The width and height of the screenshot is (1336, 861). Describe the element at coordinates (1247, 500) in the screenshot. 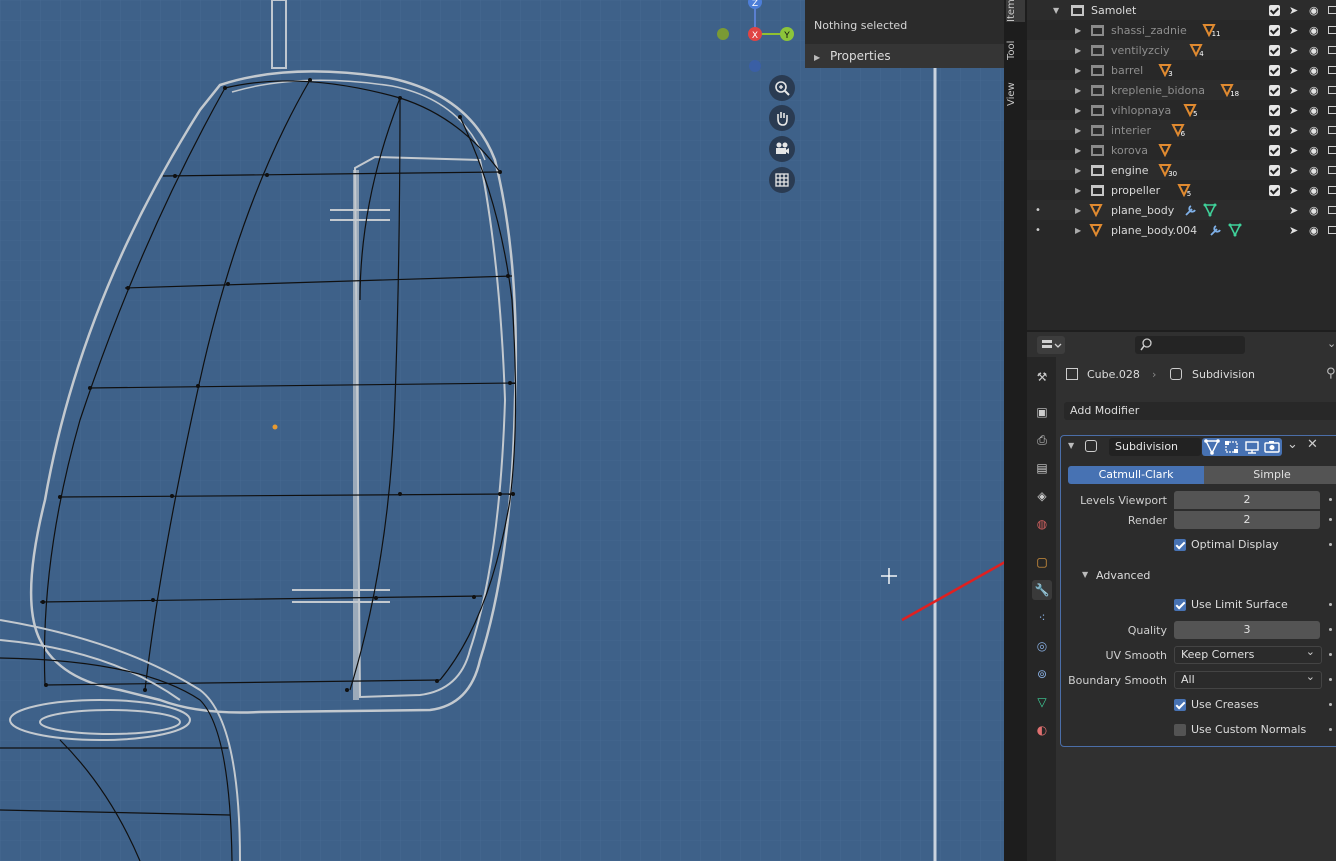

I see `levels-viewport-field: 2` at that location.